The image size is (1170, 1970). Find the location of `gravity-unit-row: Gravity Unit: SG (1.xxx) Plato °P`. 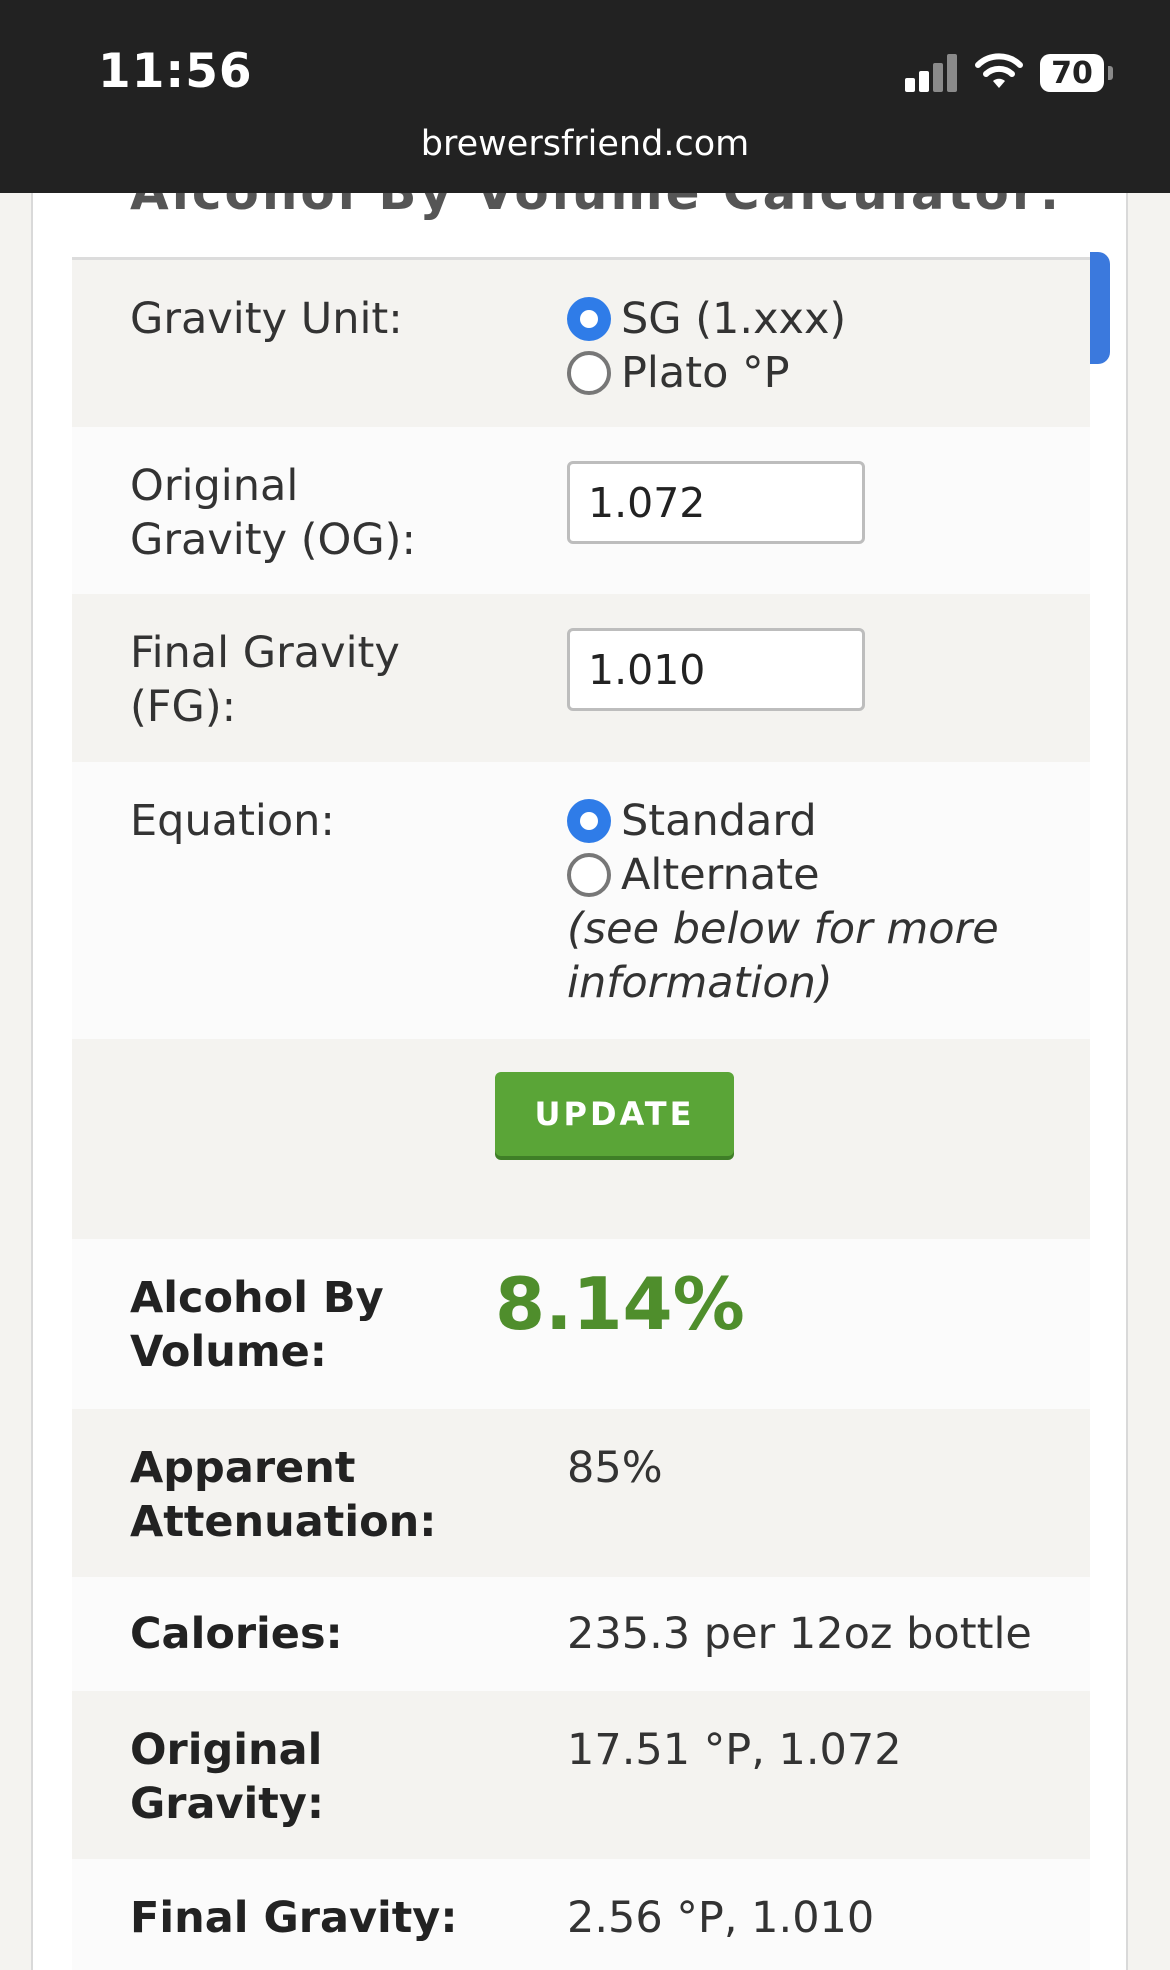

gravity-unit-row: Gravity Unit: SG (1.xxx) Plato °P is located at coordinates (581, 343).